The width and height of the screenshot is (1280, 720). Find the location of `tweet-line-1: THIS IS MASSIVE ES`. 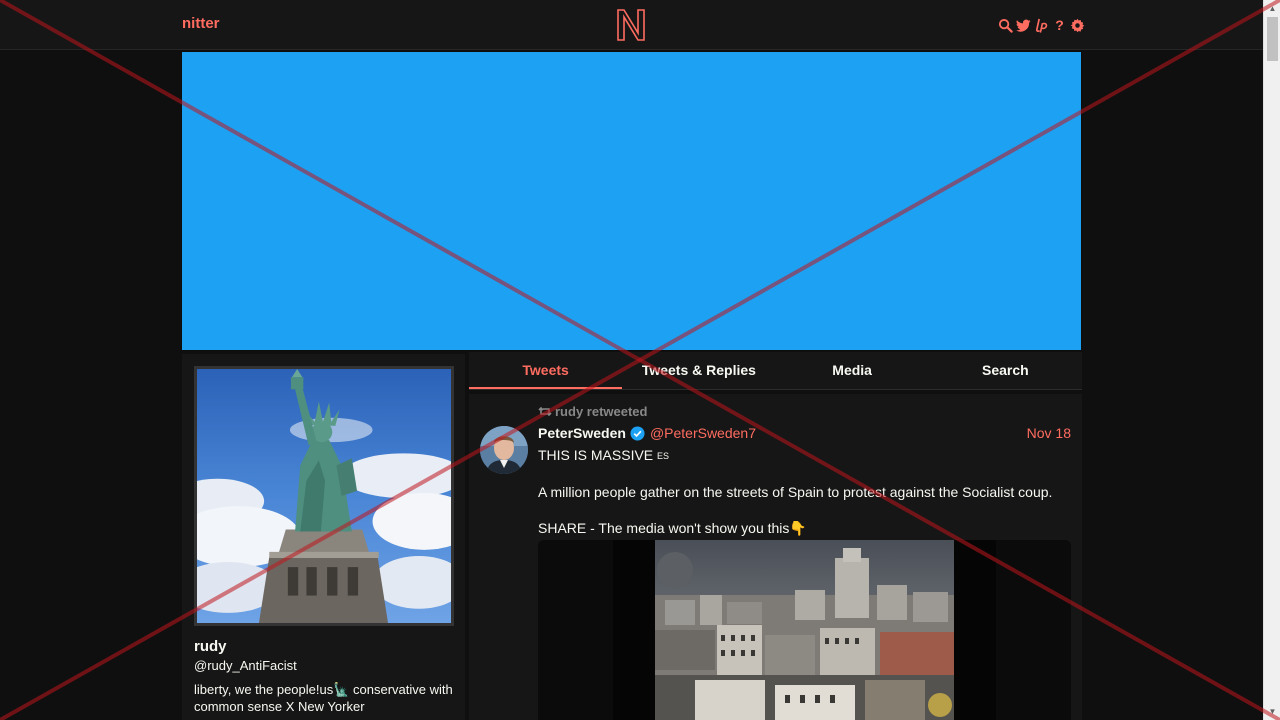

tweet-line-1: THIS IS MASSIVE ES is located at coordinates (804, 455).